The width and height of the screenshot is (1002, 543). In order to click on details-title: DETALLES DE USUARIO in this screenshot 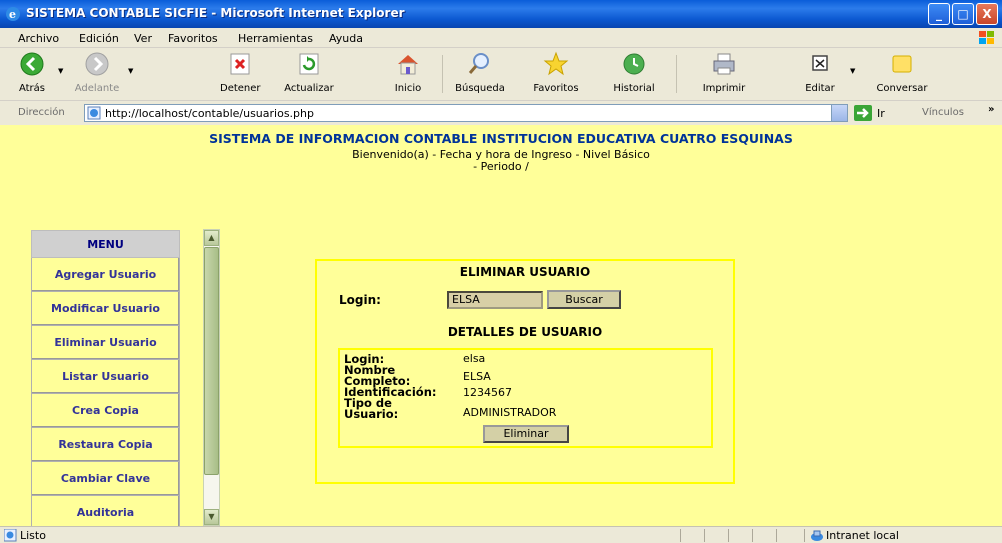, I will do `click(525, 332)`.